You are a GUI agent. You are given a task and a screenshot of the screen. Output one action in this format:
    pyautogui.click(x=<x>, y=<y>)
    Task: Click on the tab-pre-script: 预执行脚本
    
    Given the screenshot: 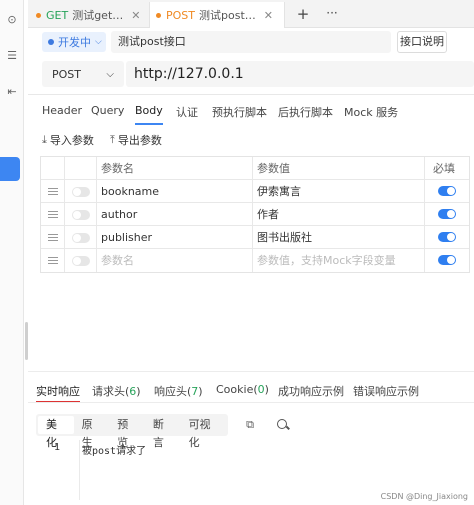 What is the action you would take?
    pyautogui.click(x=239, y=113)
    